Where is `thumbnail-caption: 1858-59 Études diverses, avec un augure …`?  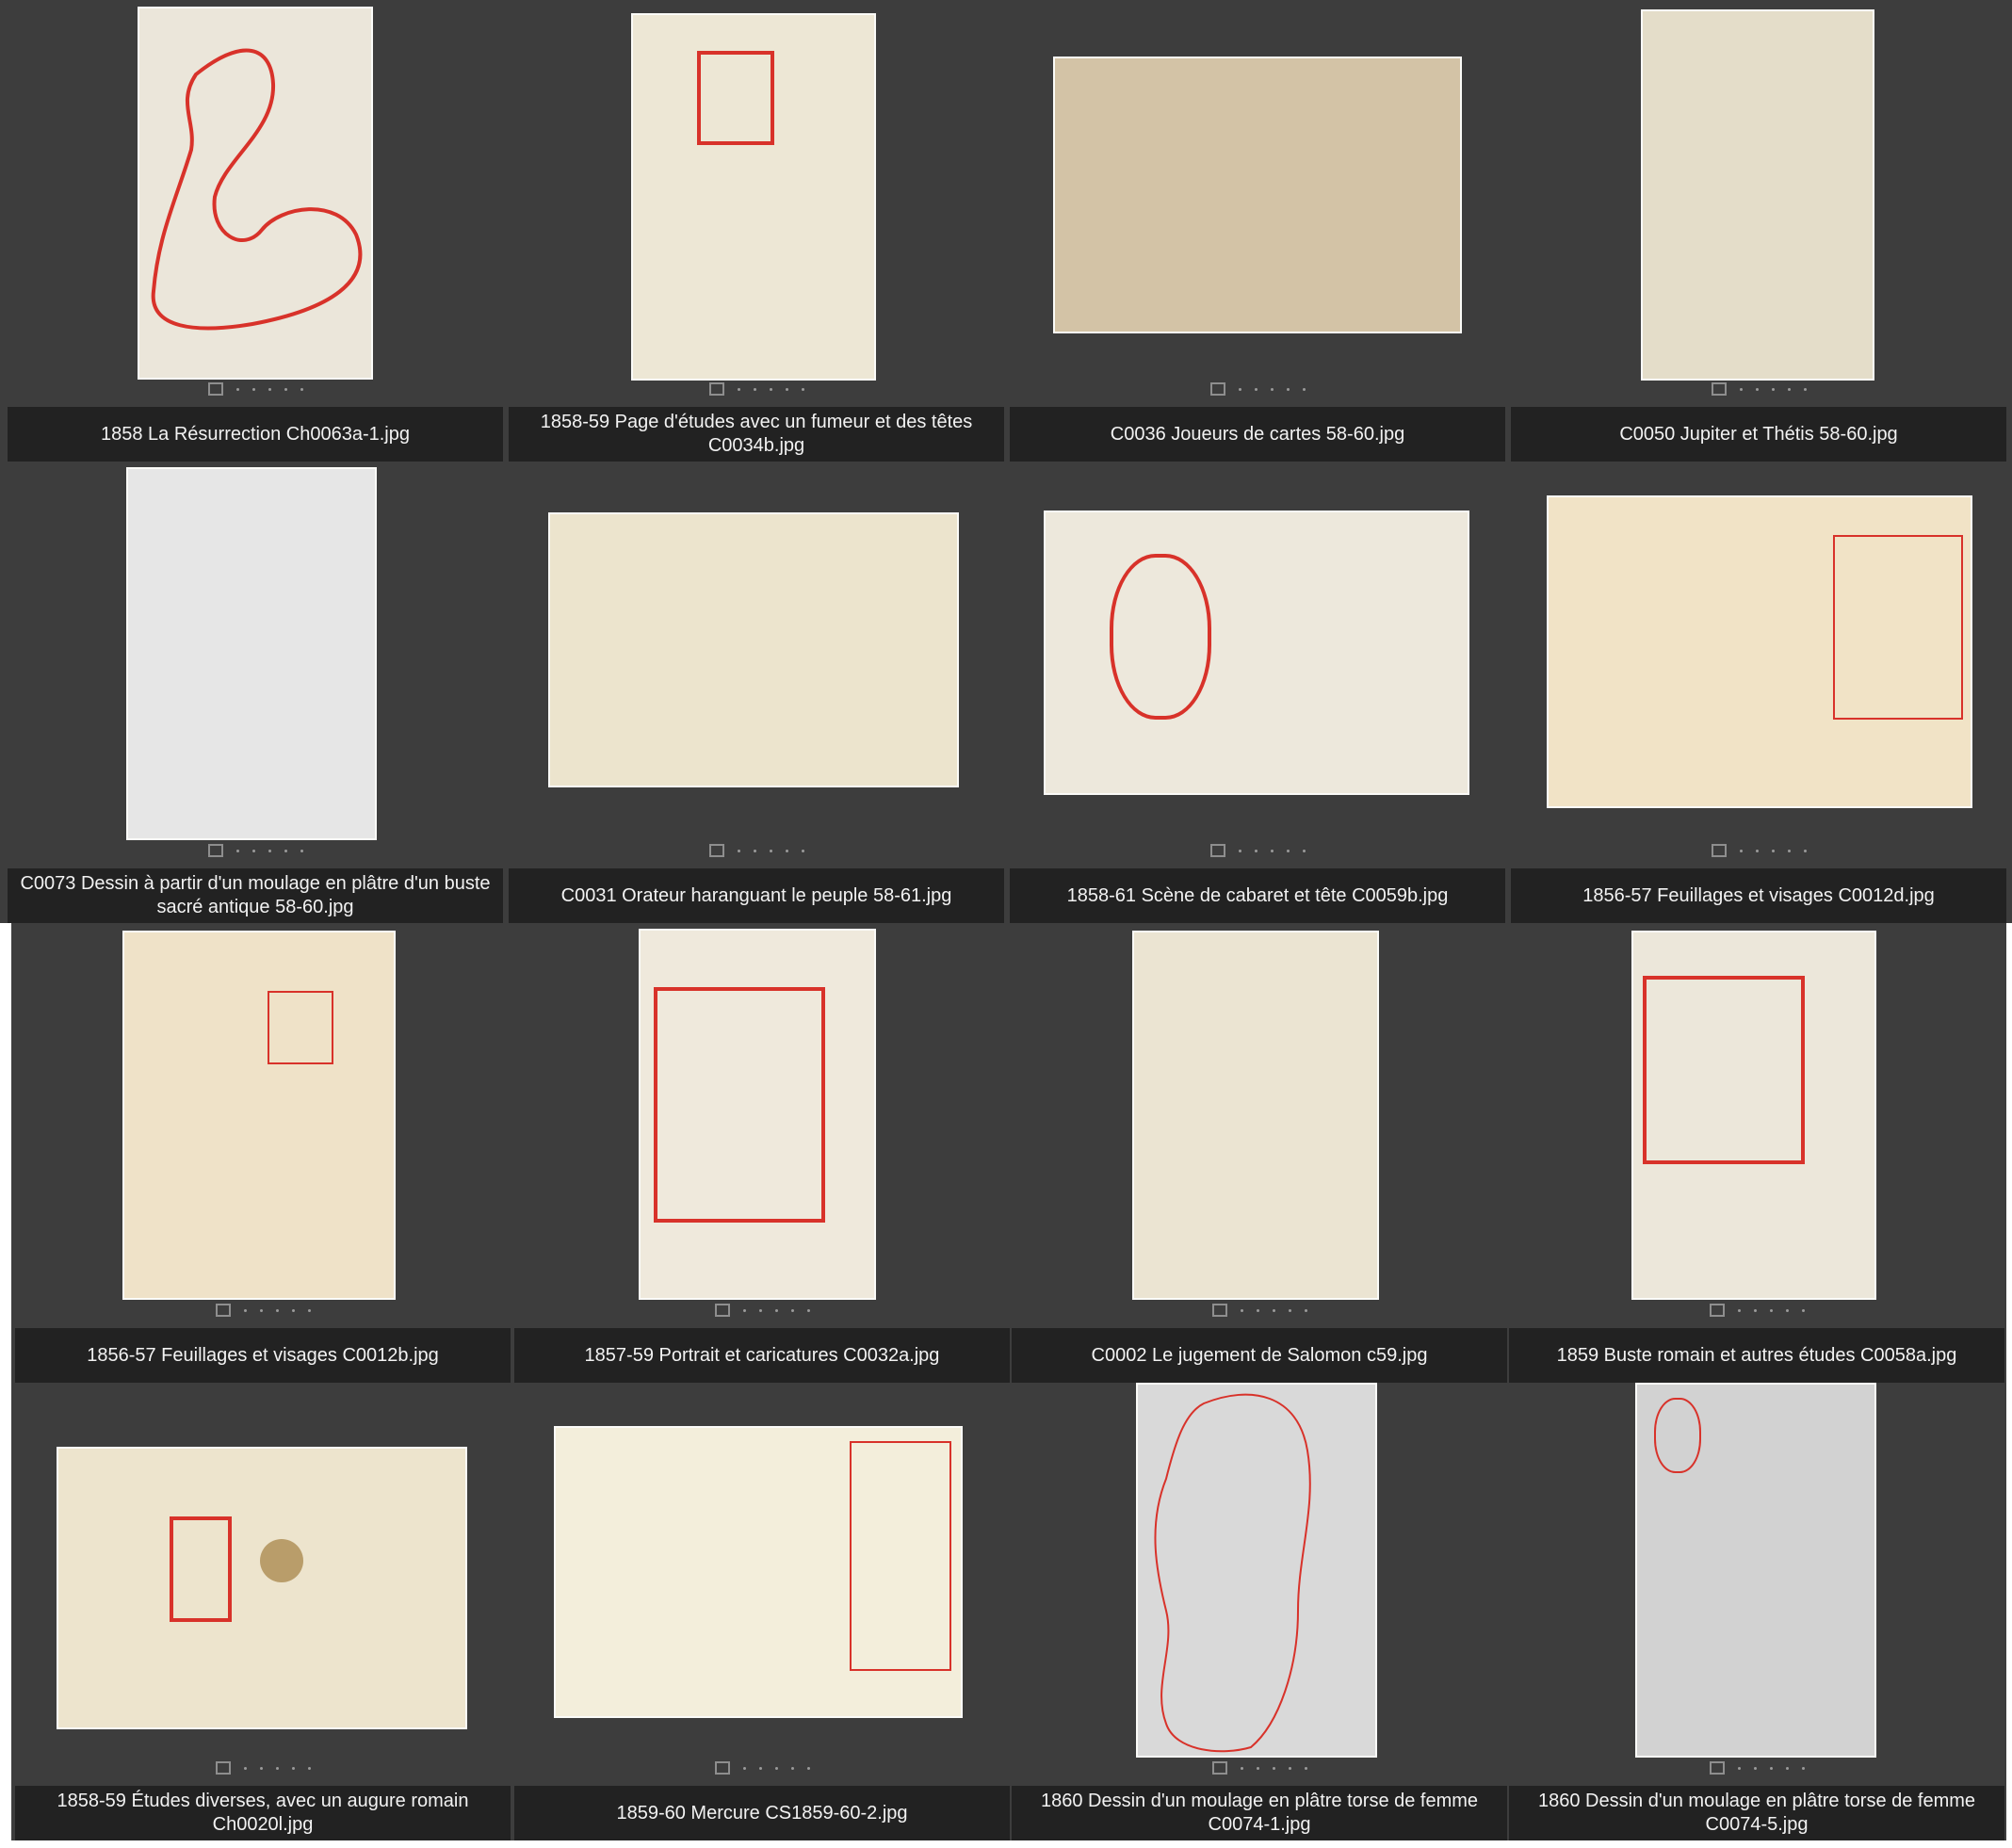
thumbnail-caption: 1858-59 Études diverses, avec un augure … is located at coordinates (263, 1813).